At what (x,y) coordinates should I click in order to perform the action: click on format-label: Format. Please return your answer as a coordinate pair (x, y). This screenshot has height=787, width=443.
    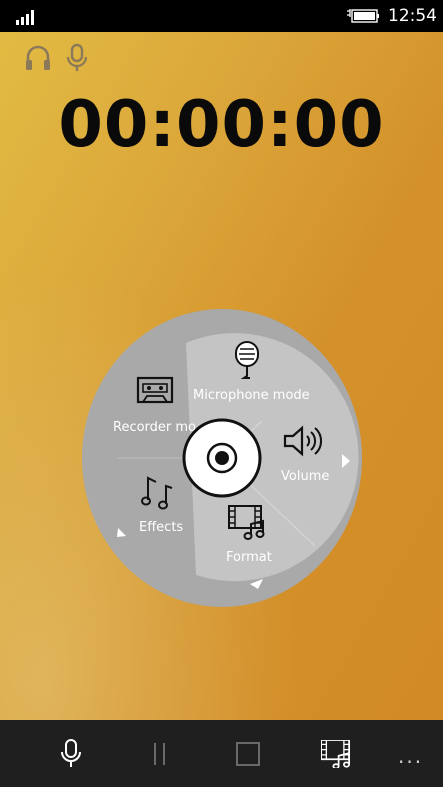
    Looking at the image, I should click on (249, 557).